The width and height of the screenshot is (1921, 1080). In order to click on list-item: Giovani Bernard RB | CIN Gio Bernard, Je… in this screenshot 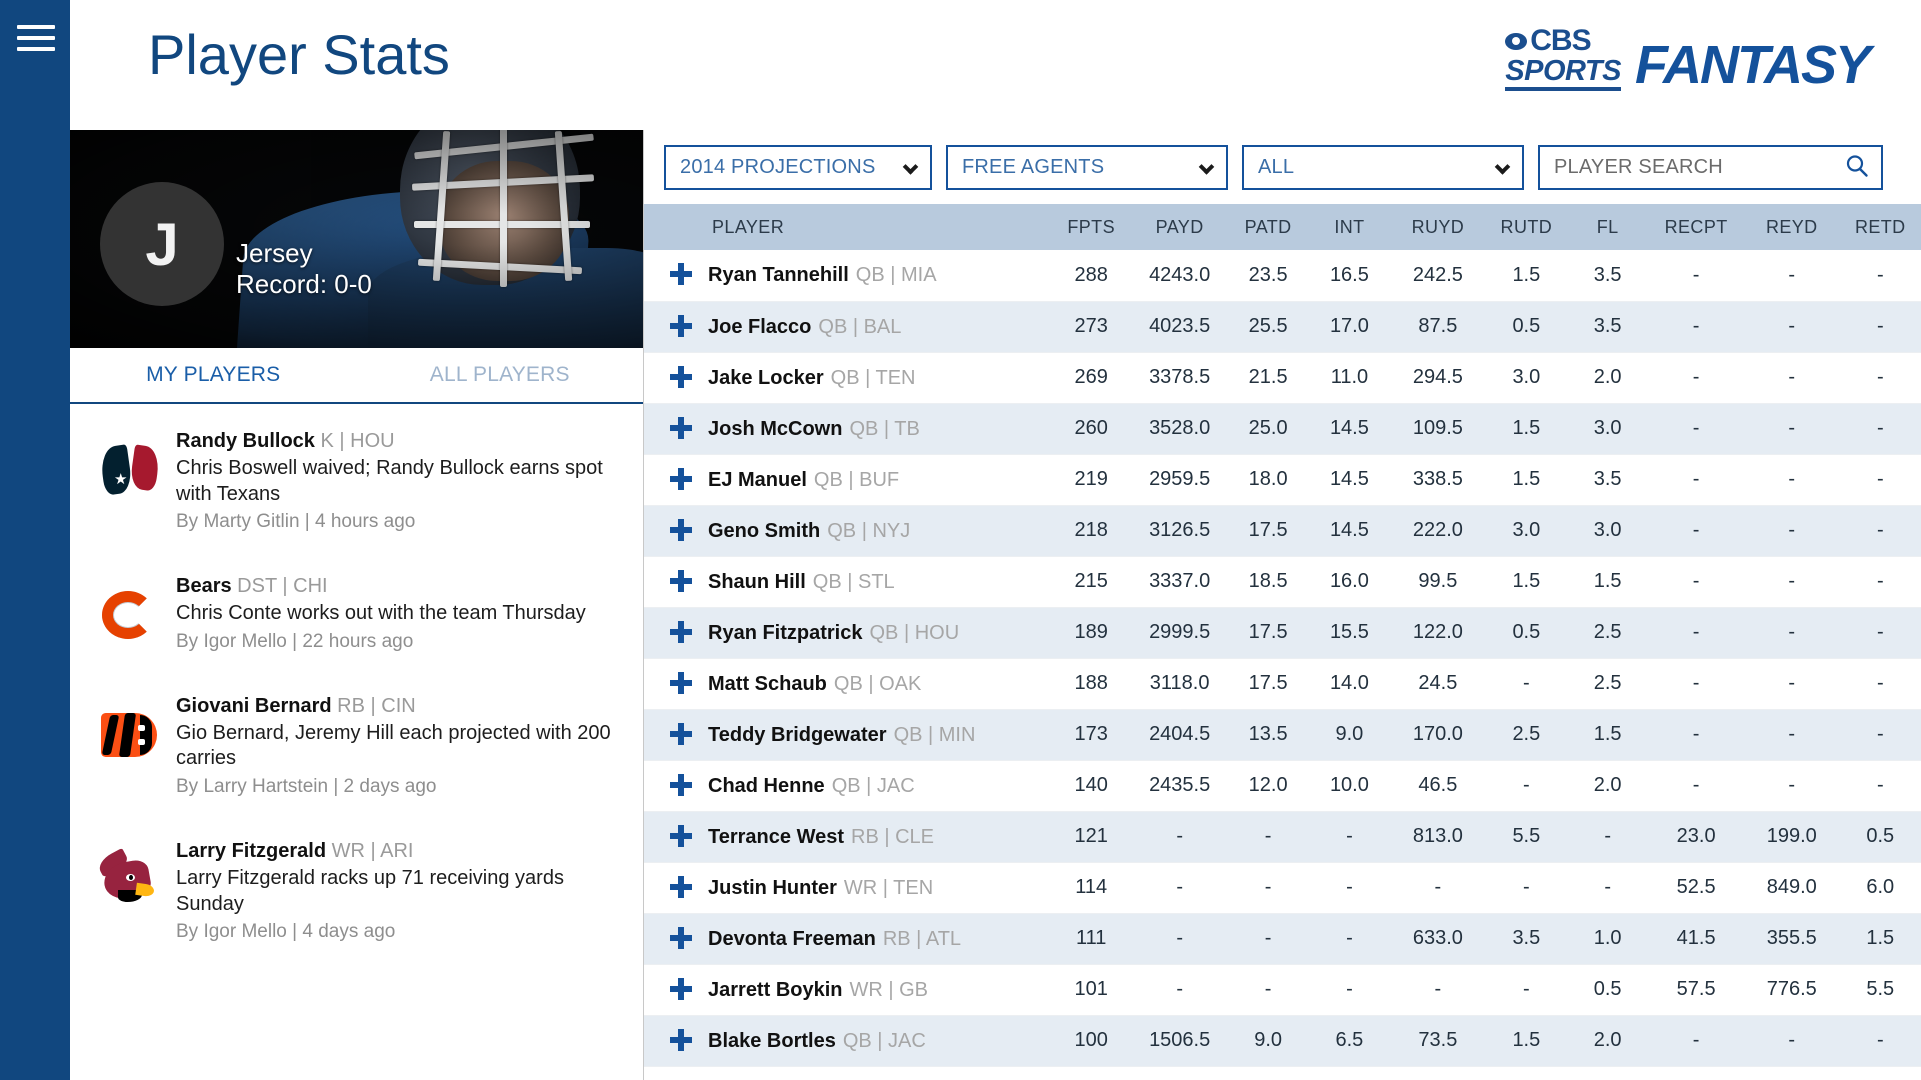, I will do `click(356, 745)`.